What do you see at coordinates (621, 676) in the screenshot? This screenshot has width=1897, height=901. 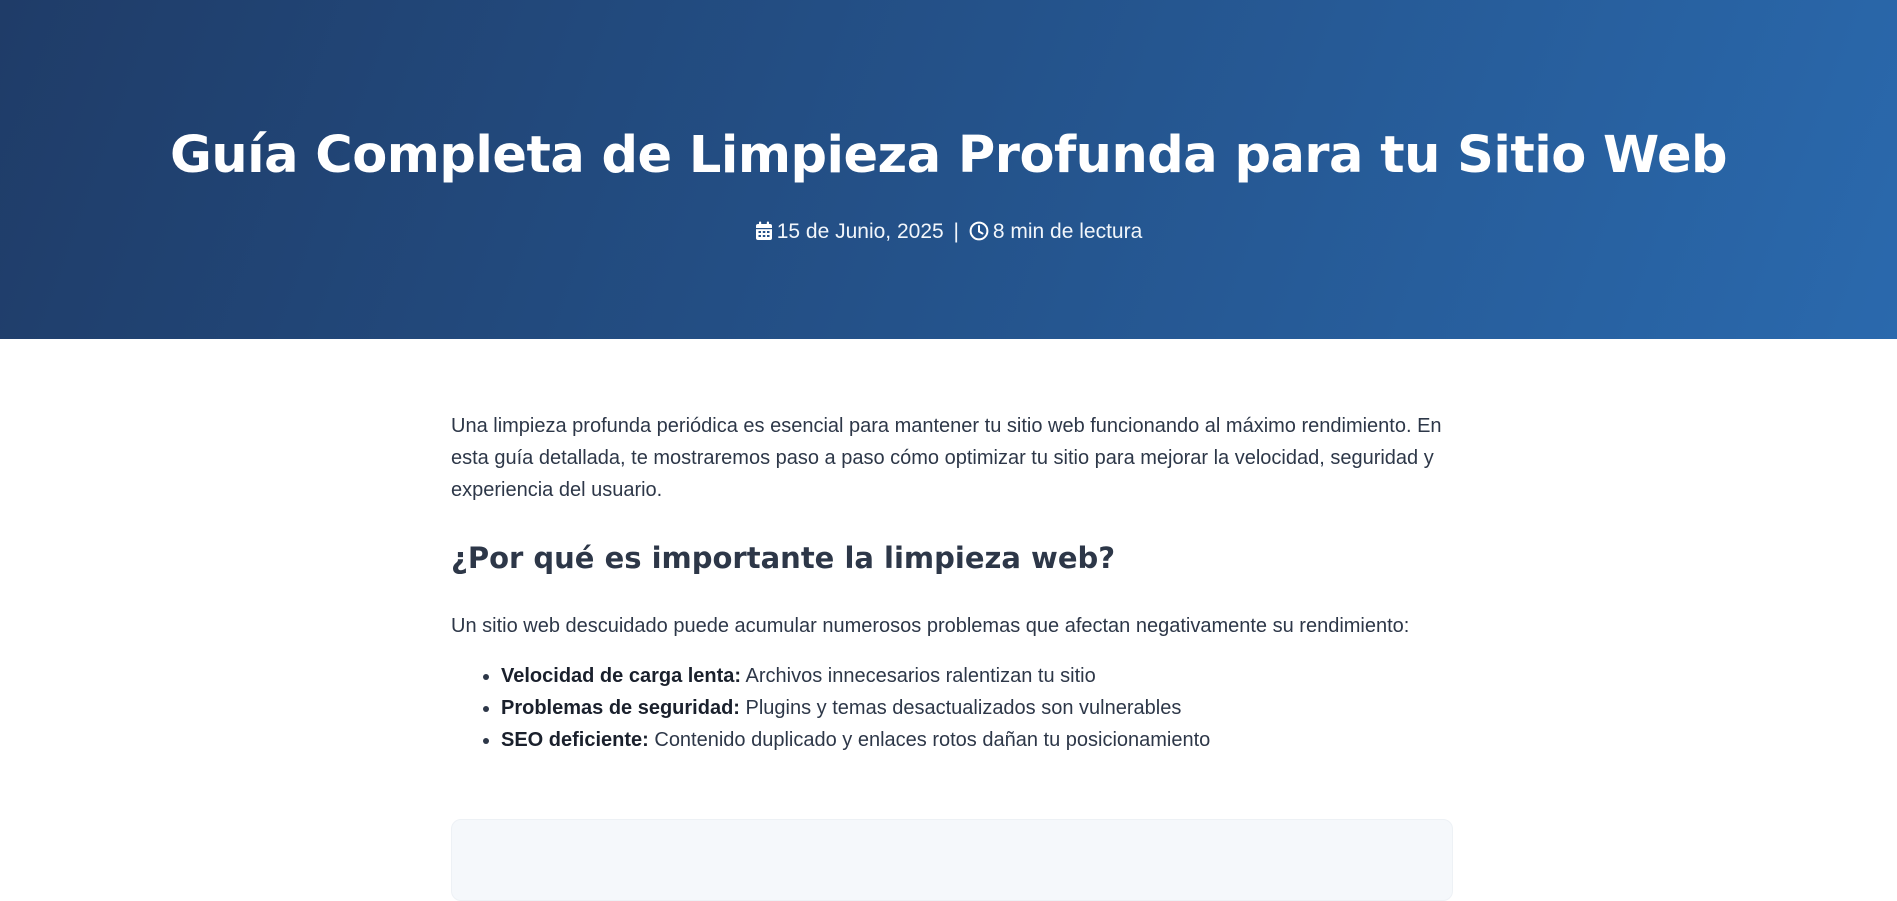 I see `list-item-label: Velocidad de carga lenta:` at bounding box center [621, 676].